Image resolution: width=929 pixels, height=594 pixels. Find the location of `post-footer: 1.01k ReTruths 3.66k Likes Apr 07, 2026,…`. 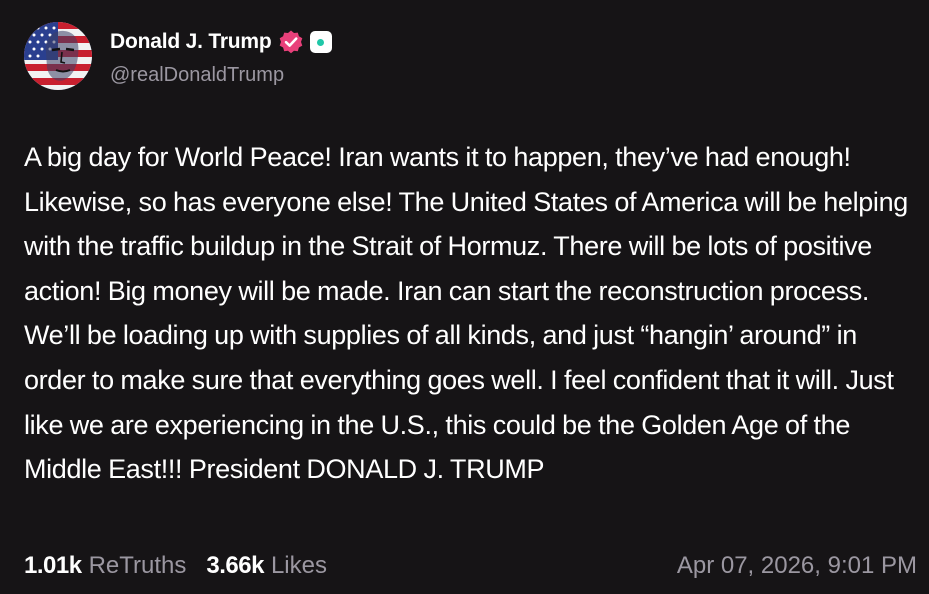

post-footer: 1.01k ReTruths 3.66k Likes Apr 07, 2026,… is located at coordinates (470, 566).